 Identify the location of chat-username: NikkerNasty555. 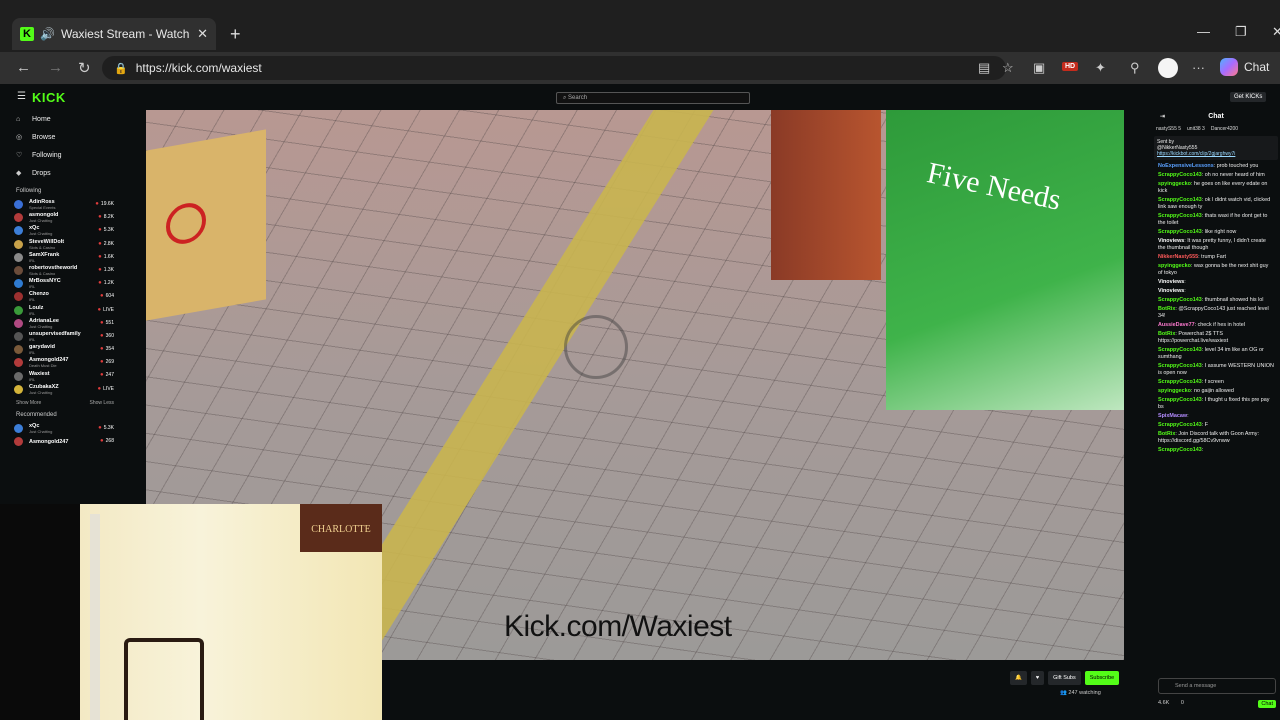
(1178, 257).